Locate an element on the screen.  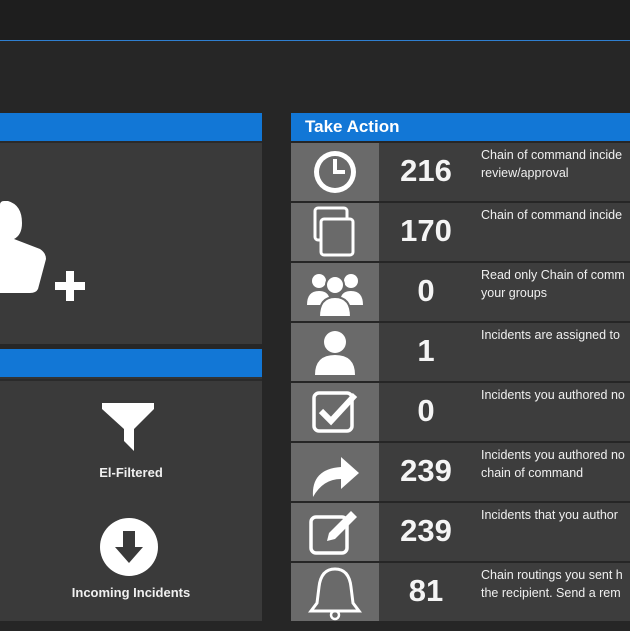
panel-body is located at coordinates (131, 242).